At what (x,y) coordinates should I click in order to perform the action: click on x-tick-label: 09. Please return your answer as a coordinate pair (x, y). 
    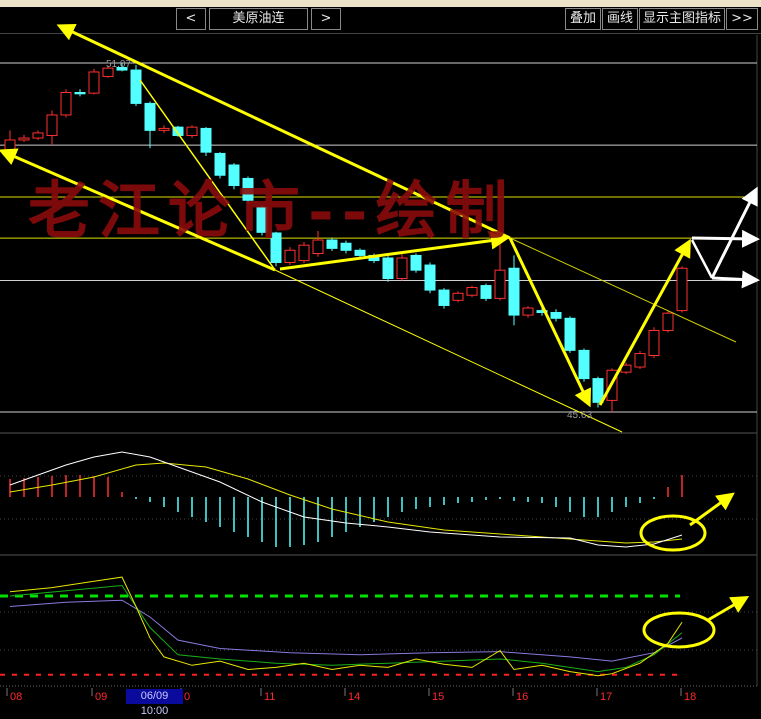
    Looking at the image, I should click on (101, 697).